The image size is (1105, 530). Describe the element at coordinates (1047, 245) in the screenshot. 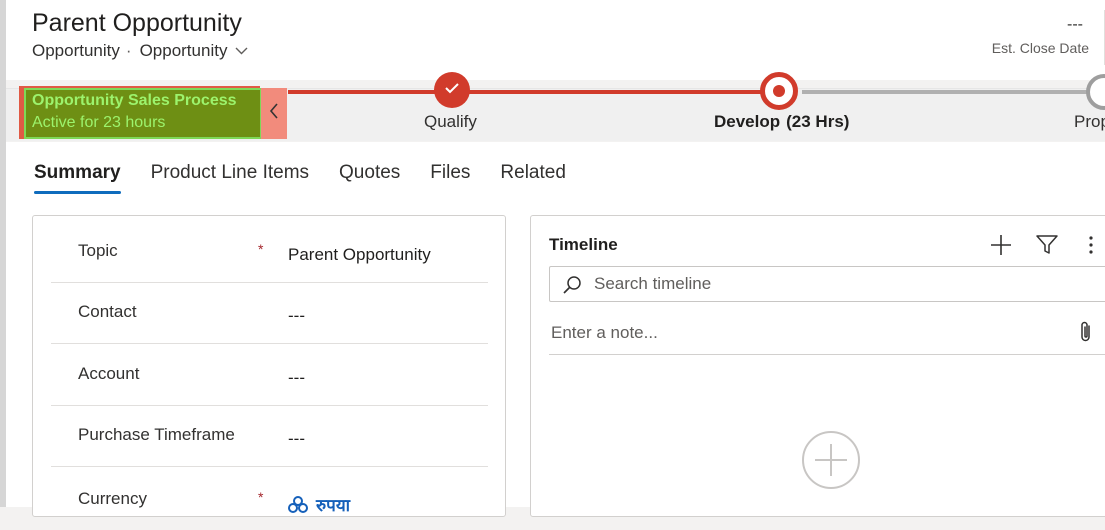

I see `filter-icon` at that location.